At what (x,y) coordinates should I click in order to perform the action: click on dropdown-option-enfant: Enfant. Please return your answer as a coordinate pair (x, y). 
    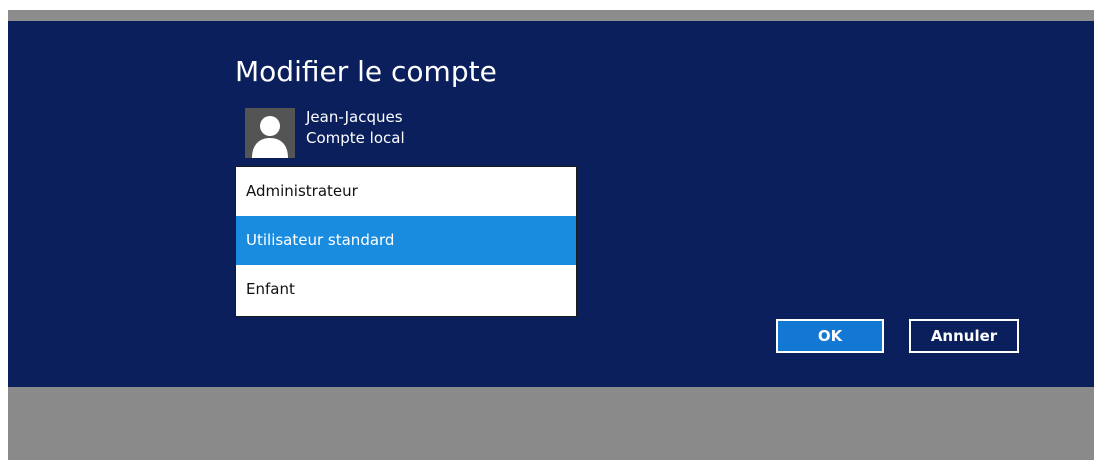
    Looking at the image, I should click on (406, 289).